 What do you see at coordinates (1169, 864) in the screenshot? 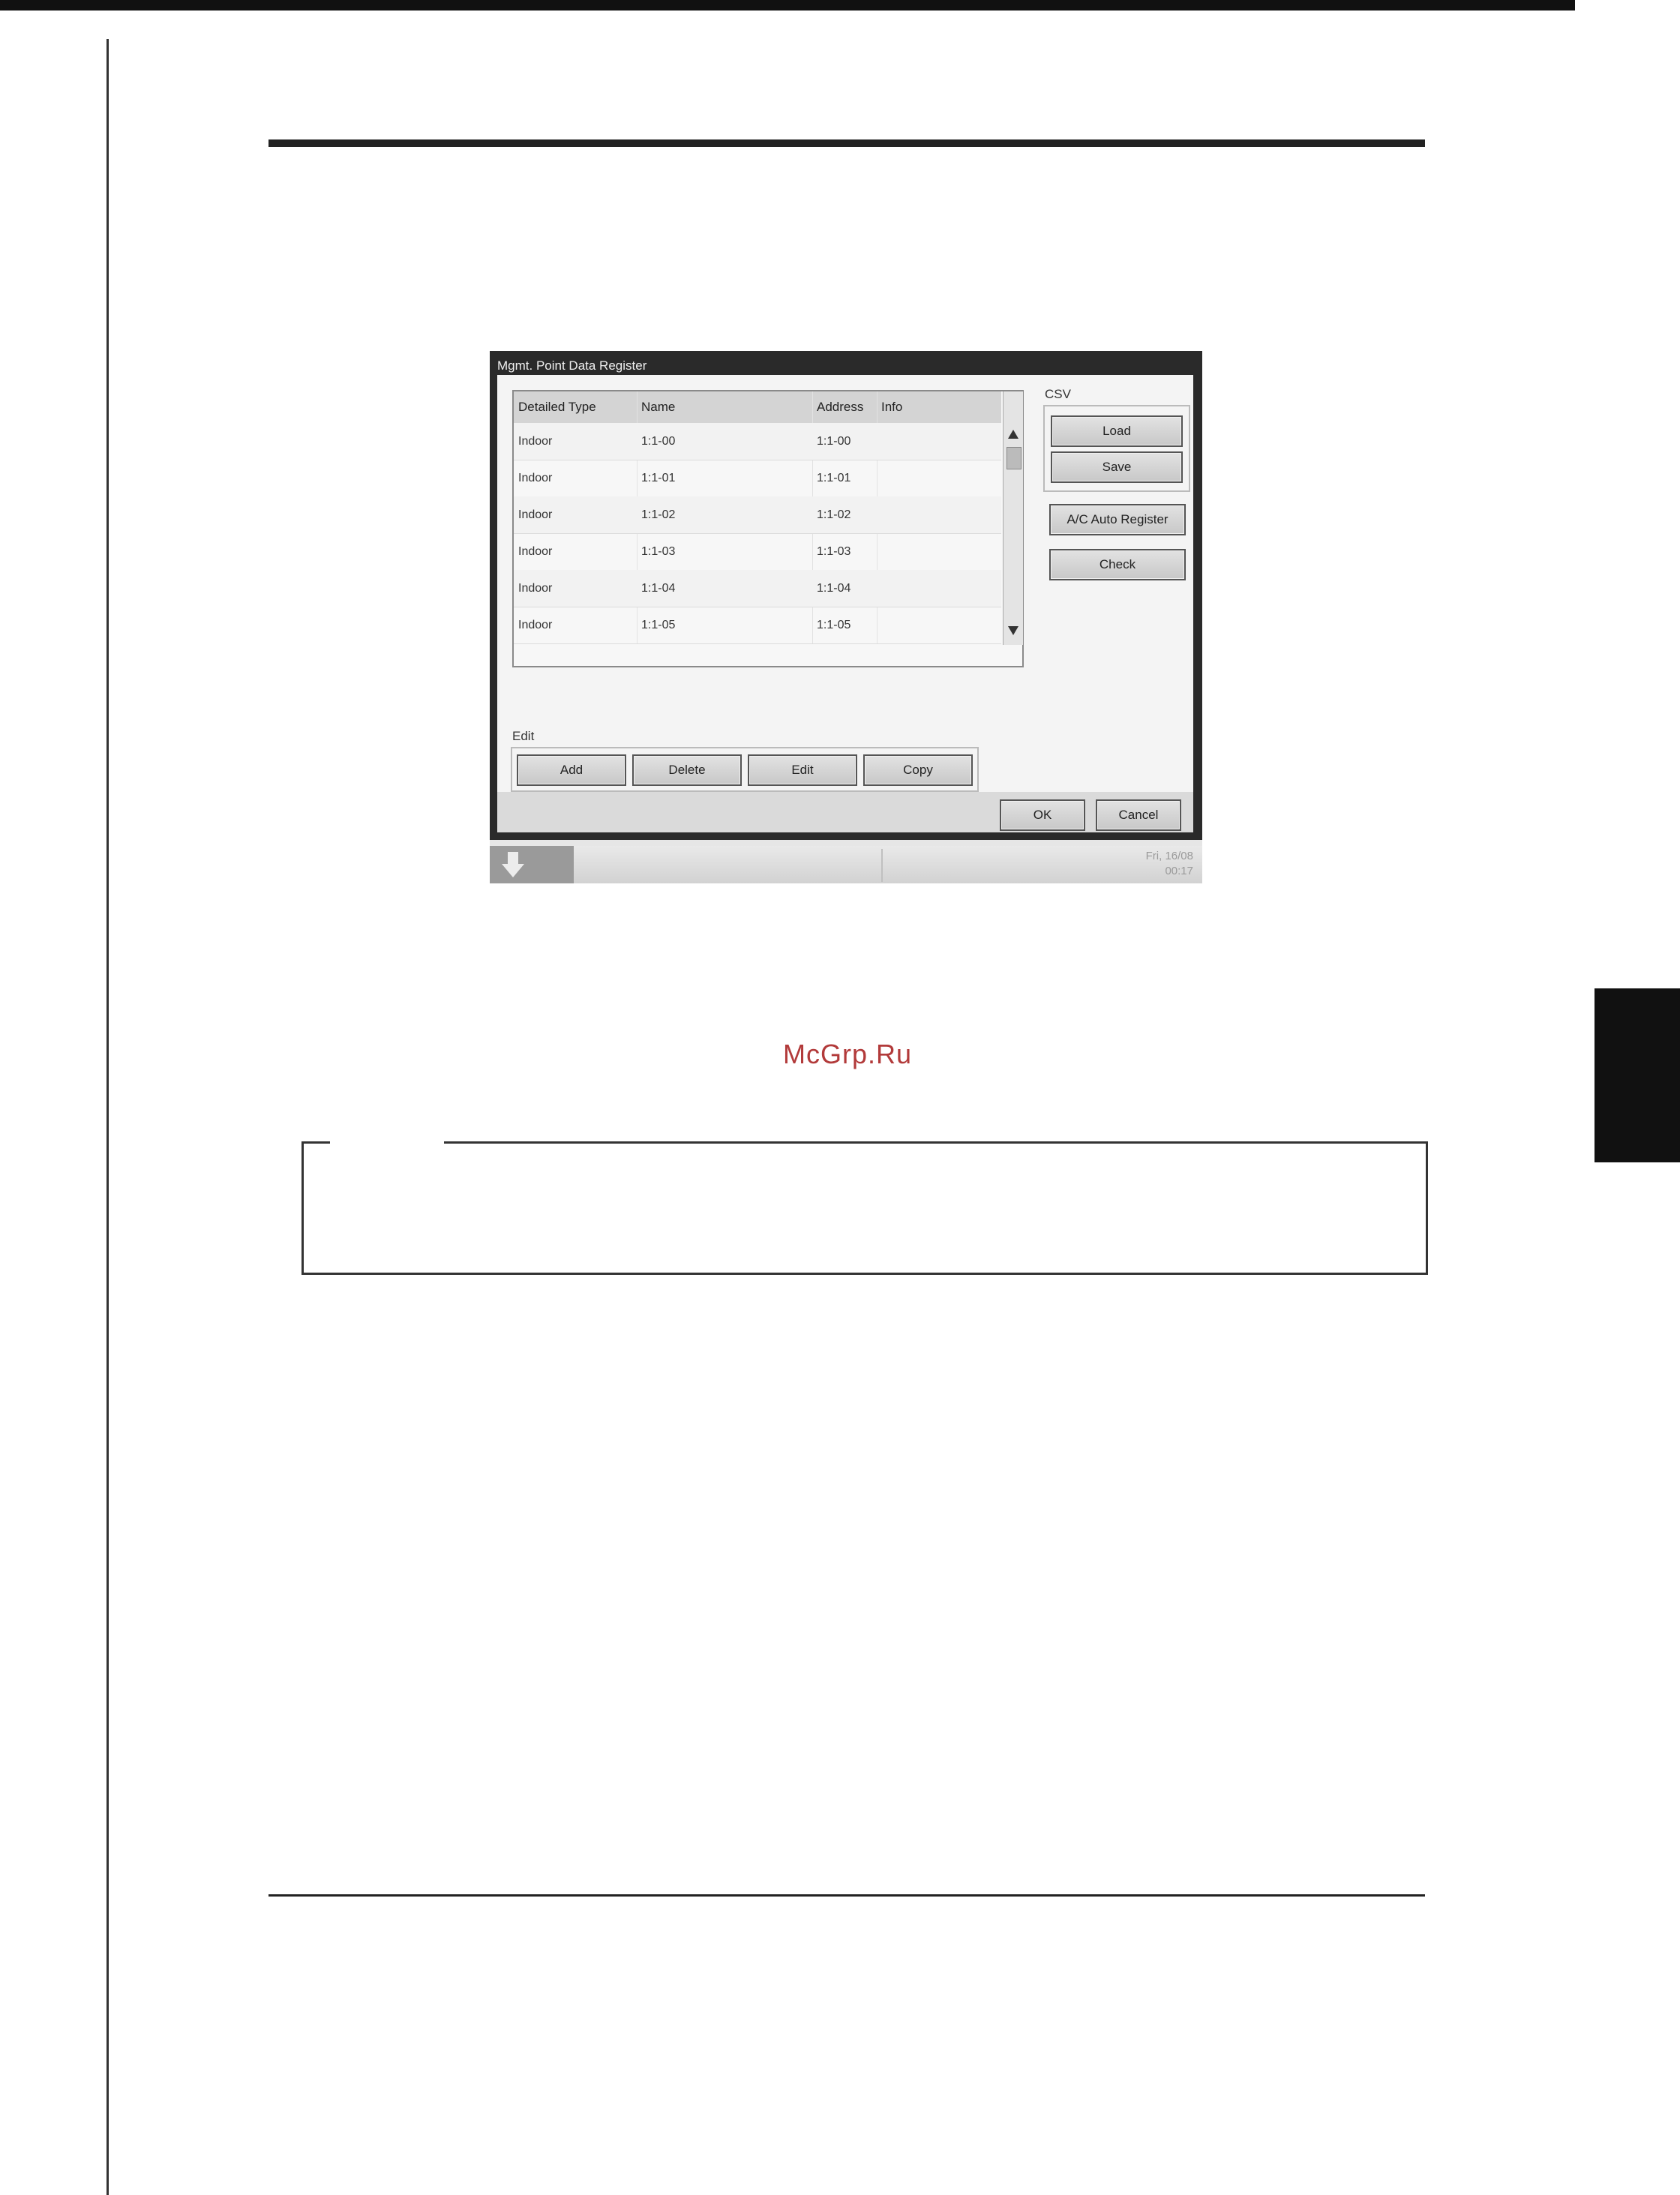
I see `status-datetime: Fri, 16/08 00:17` at bounding box center [1169, 864].